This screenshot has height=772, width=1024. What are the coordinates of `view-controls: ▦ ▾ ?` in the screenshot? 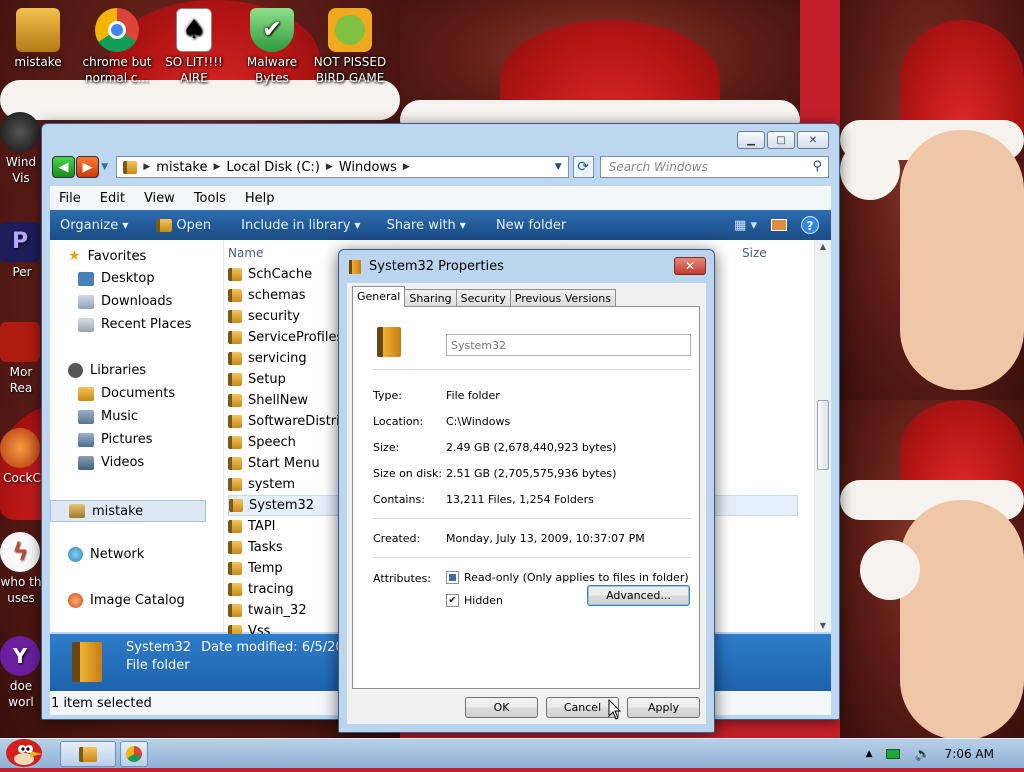 It's located at (776, 225).